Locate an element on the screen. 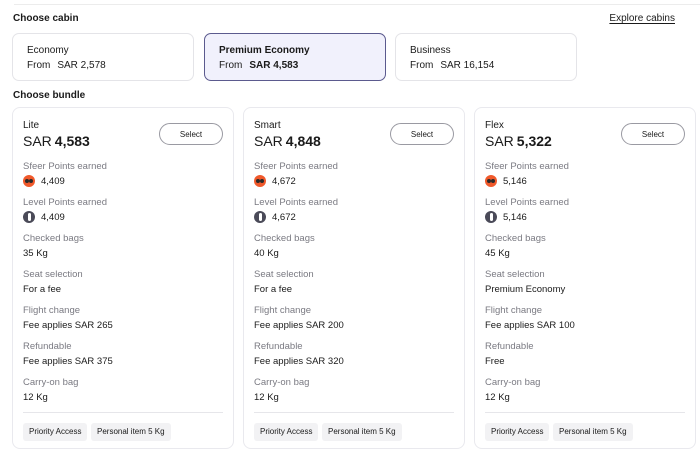  sfeer-points-value: 4,409 is located at coordinates (44, 181).